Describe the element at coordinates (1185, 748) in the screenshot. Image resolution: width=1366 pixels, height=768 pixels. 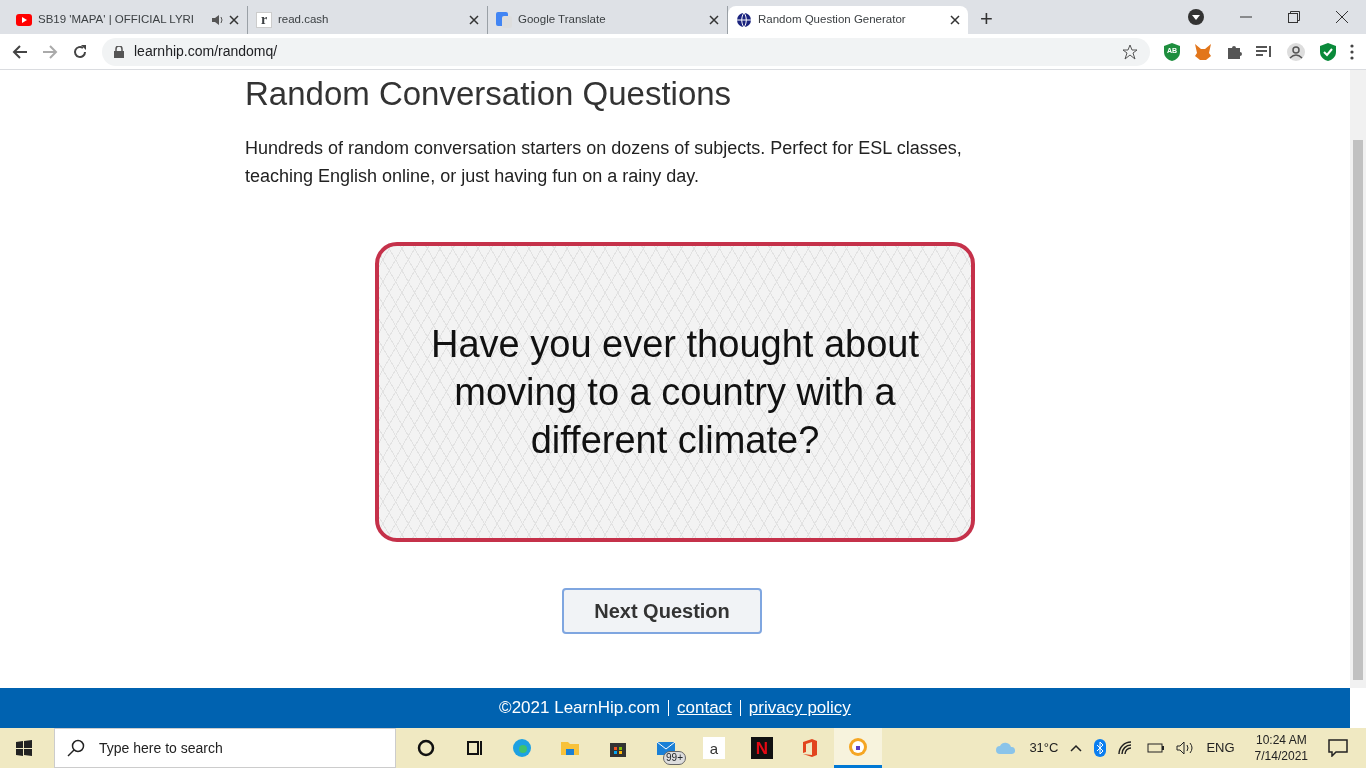
I see `volume-icon` at that location.